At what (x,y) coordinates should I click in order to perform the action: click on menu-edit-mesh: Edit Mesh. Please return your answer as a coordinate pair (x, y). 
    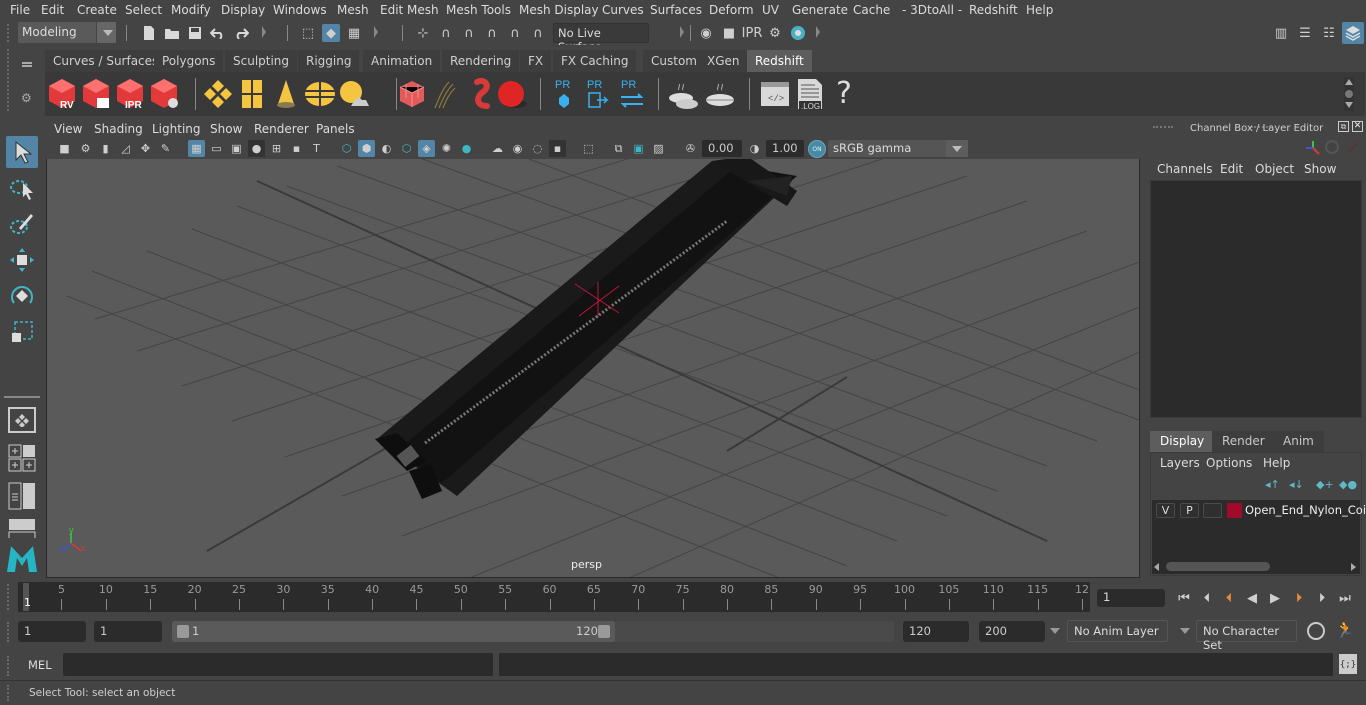
    Looking at the image, I should click on (409, 10).